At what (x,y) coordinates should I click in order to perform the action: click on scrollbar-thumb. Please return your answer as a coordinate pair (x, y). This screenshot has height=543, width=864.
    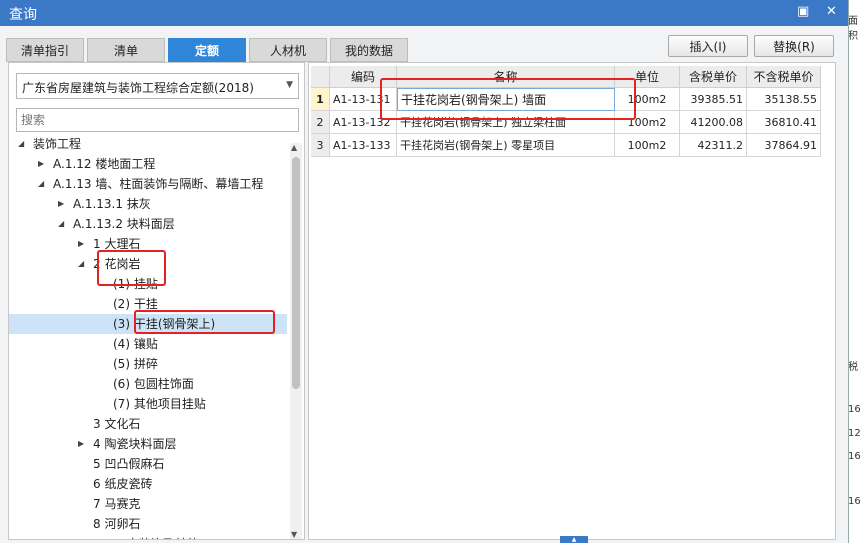
    Looking at the image, I should click on (296, 273).